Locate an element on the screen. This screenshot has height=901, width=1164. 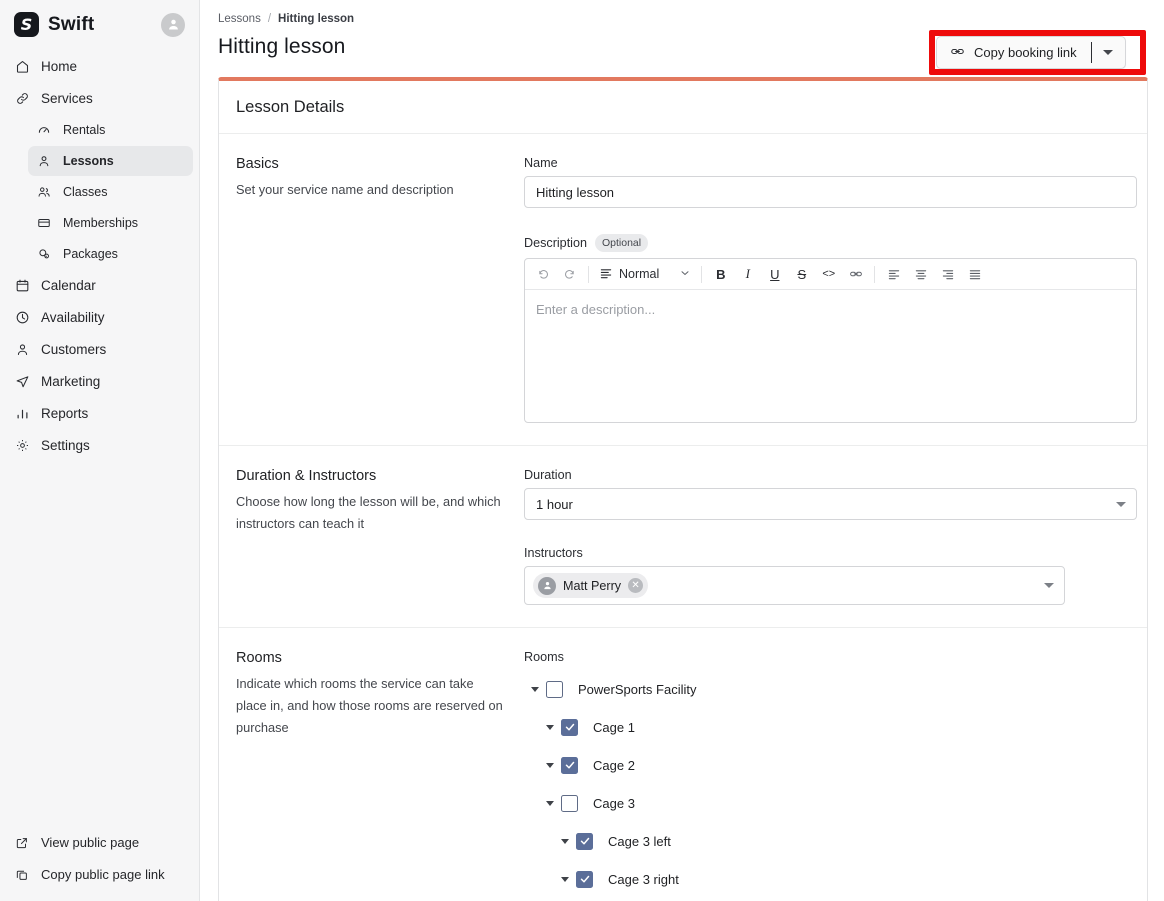
sidebar-item-settings: Settings is located at coordinates (99, 445).